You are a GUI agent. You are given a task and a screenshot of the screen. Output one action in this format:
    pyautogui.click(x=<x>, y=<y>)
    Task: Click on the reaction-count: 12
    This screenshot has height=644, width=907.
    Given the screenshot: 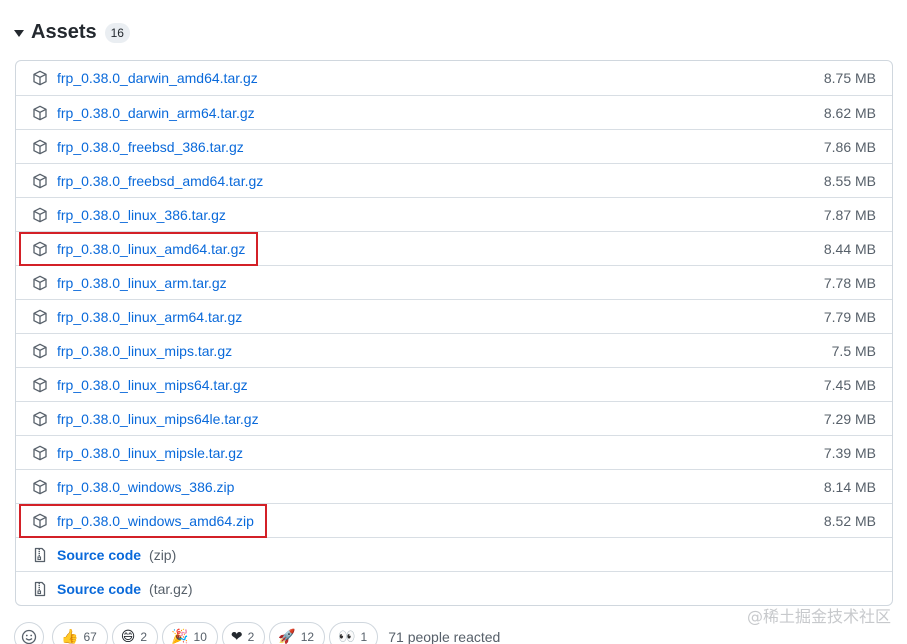 What is the action you would take?
    pyautogui.click(x=307, y=637)
    